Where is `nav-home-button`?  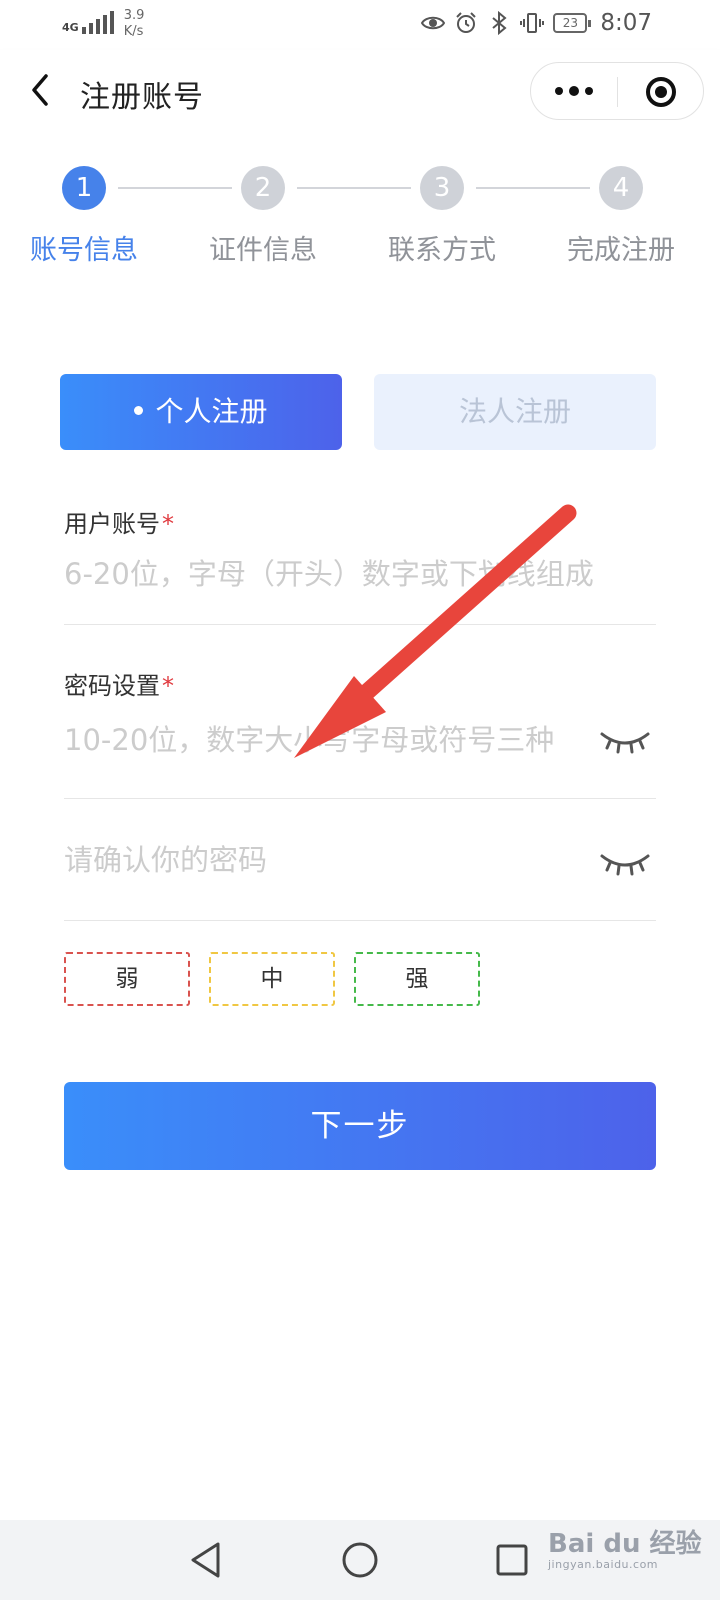 nav-home-button is located at coordinates (360, 1560).